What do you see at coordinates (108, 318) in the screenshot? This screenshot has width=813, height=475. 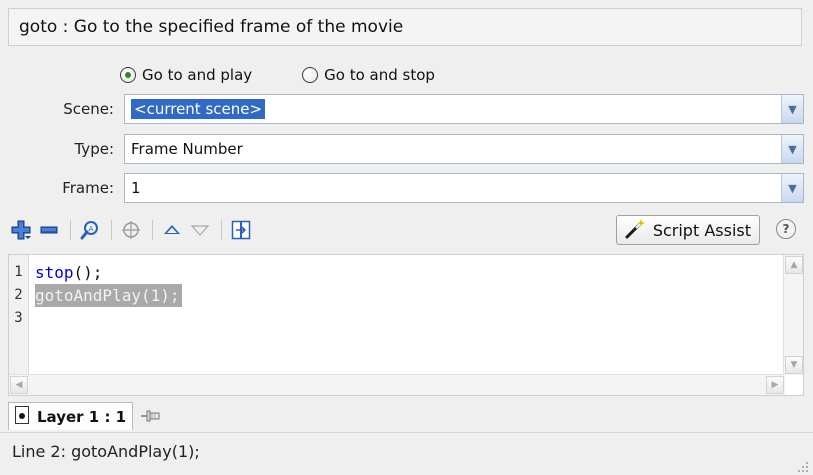 I see `code-line` at bounding box center [108, 318].